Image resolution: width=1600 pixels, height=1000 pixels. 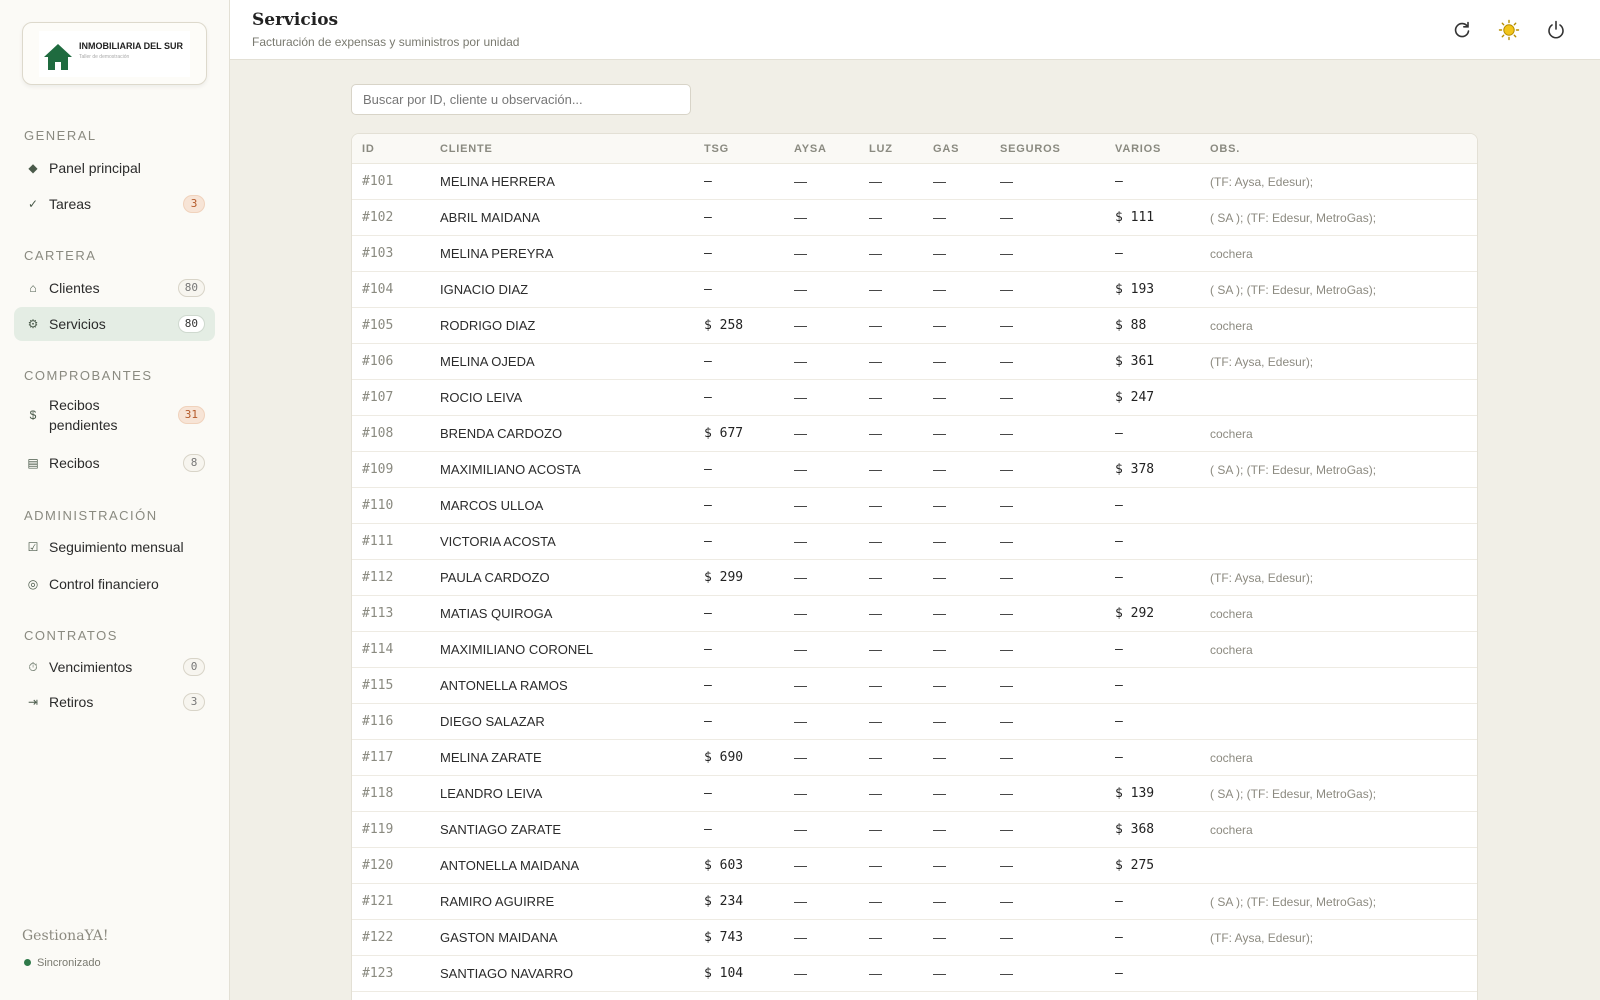 What do you see at coordinates (914, 254) in the screenshot?
I see `table-row: #103 MELINA PEREYRA — — — — — — cochera` at bounding box center [914, 254].